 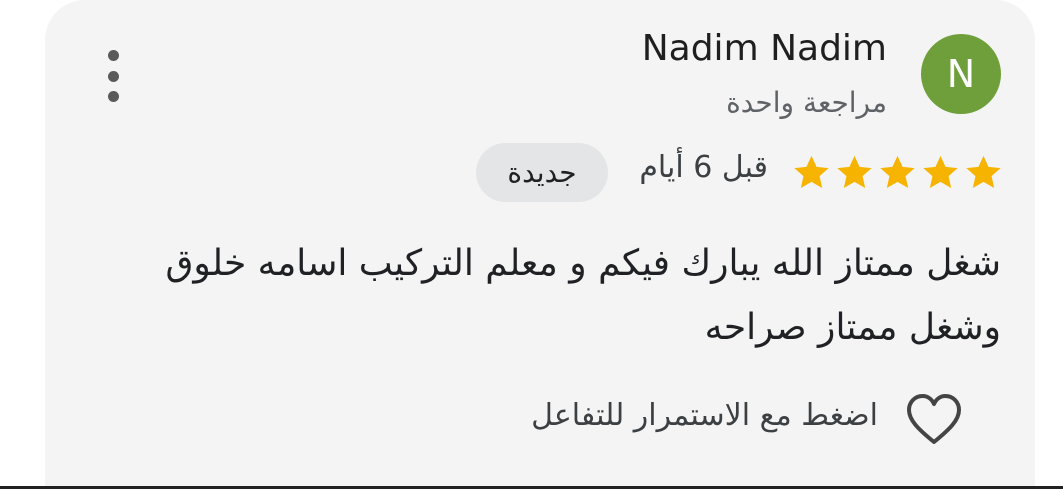 I want to click on new-badge-label: جديدة, so click(x=542, y=172).